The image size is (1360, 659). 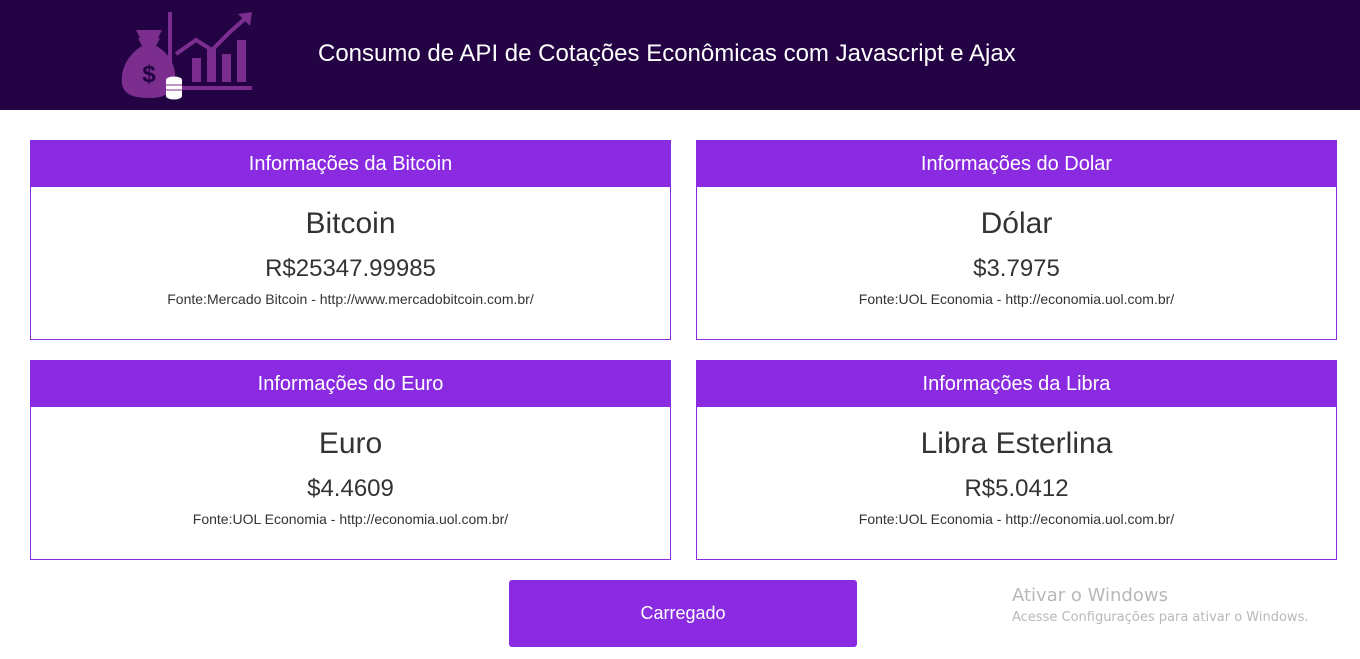 I want to click on currency-value: $3.7975, so click(x=1016, y=268).